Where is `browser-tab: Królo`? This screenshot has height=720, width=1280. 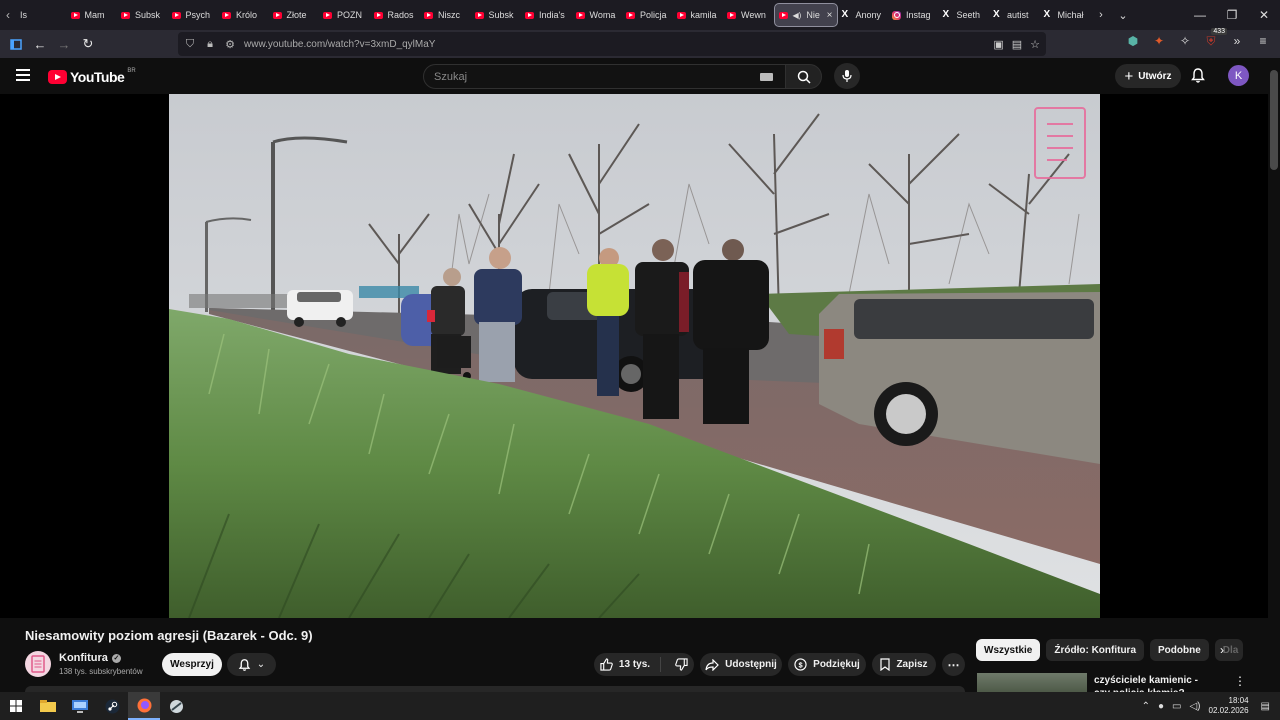 browser-tab: Królo is located at coordinates (243, 15).